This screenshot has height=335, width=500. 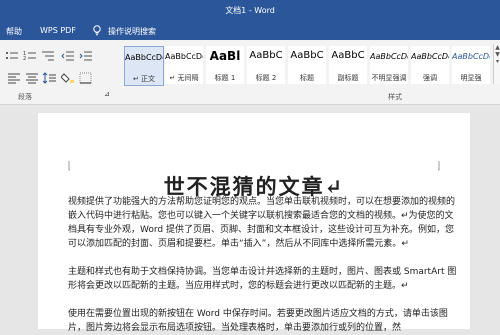 What do you see at coordinates (25, 97) in the screenshot?
I see `paragraph-group-label: 段落` at bounding box center [25, 97].